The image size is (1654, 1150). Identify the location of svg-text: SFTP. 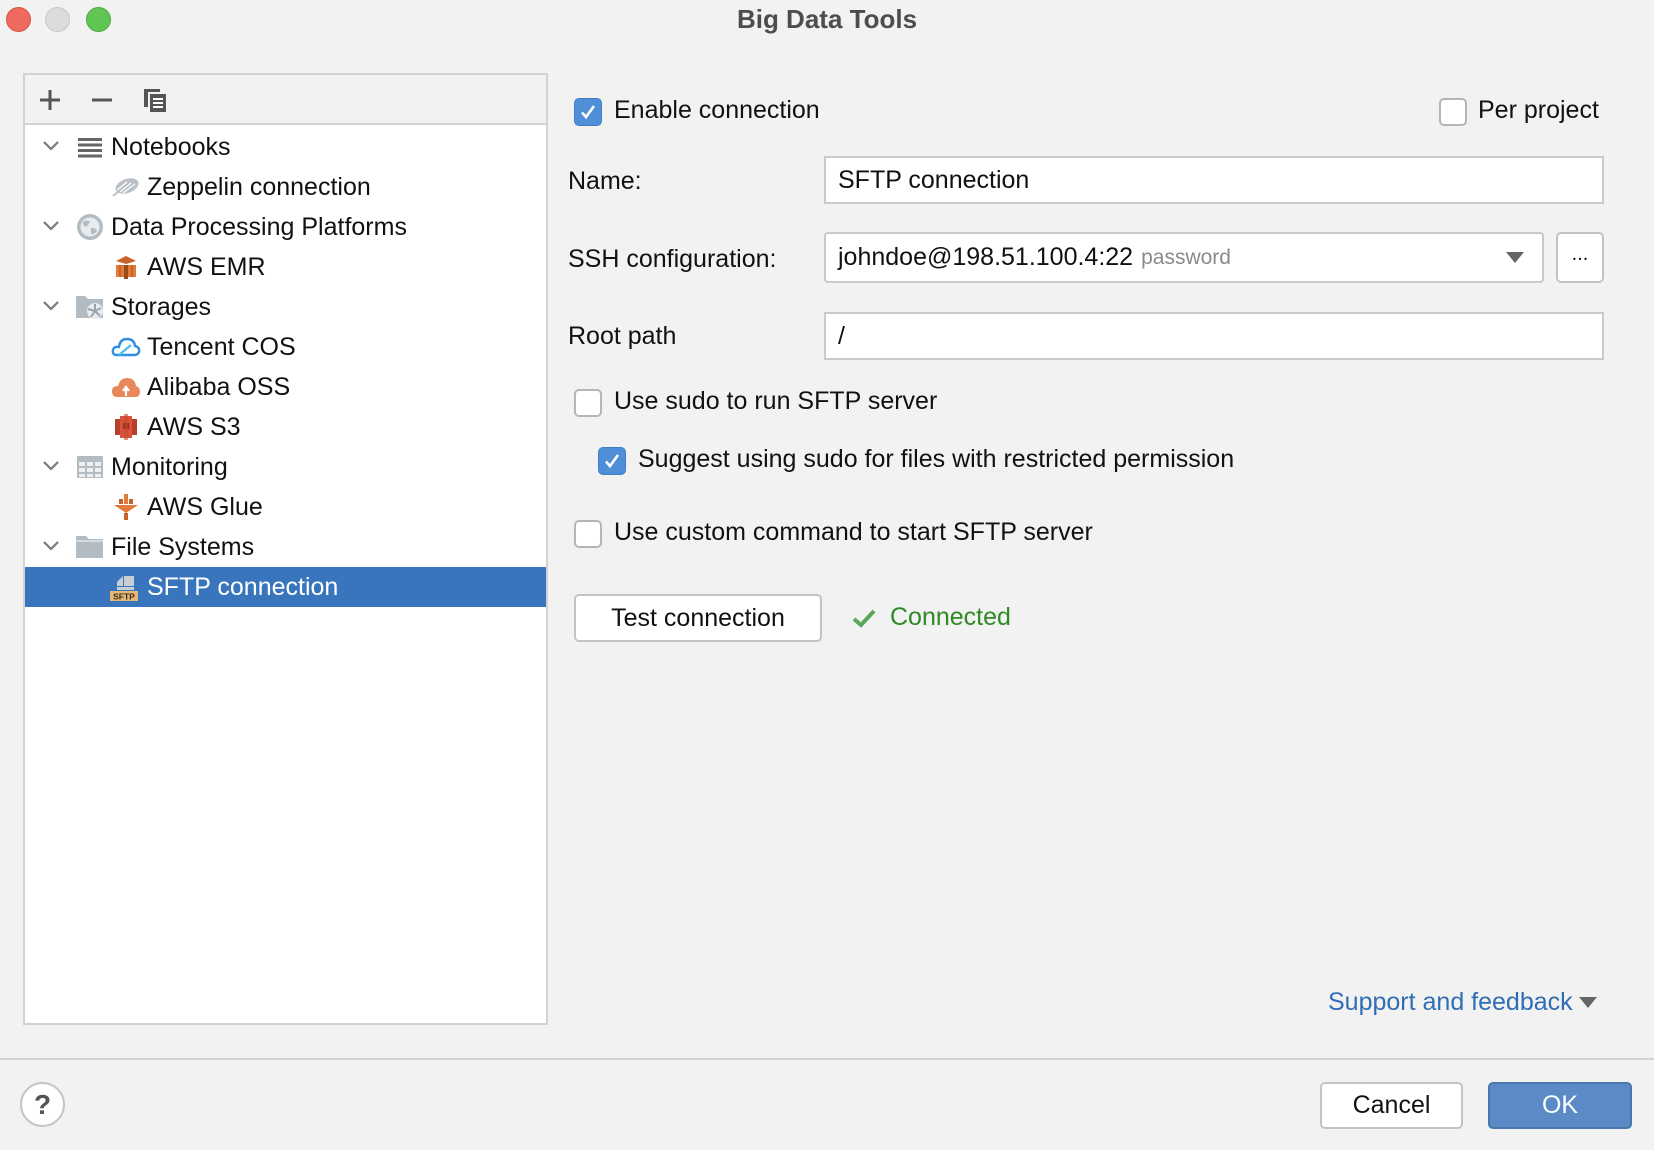
(124, 597).